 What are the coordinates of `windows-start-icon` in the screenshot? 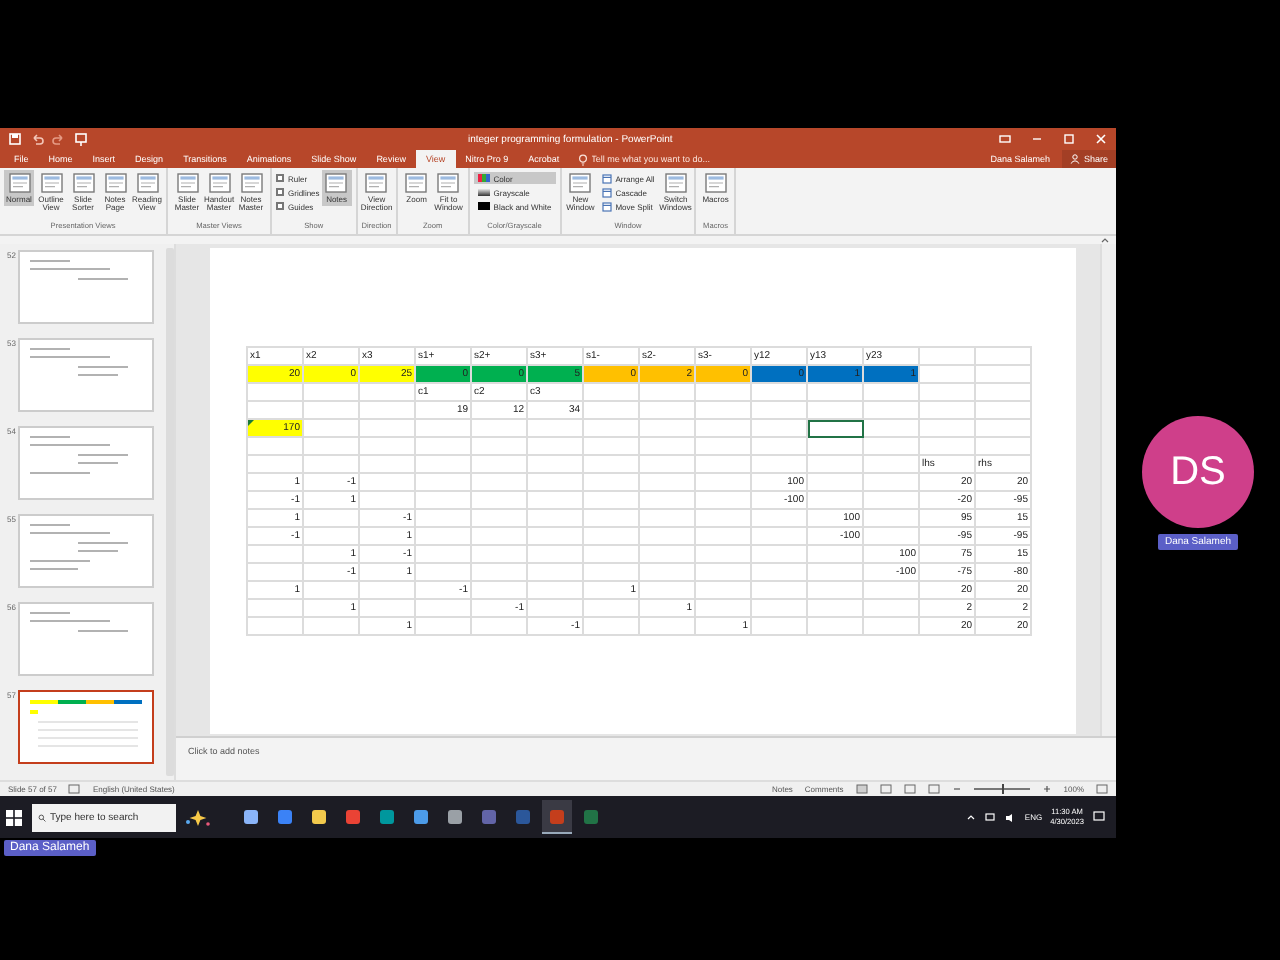 It's located at (14, 817).